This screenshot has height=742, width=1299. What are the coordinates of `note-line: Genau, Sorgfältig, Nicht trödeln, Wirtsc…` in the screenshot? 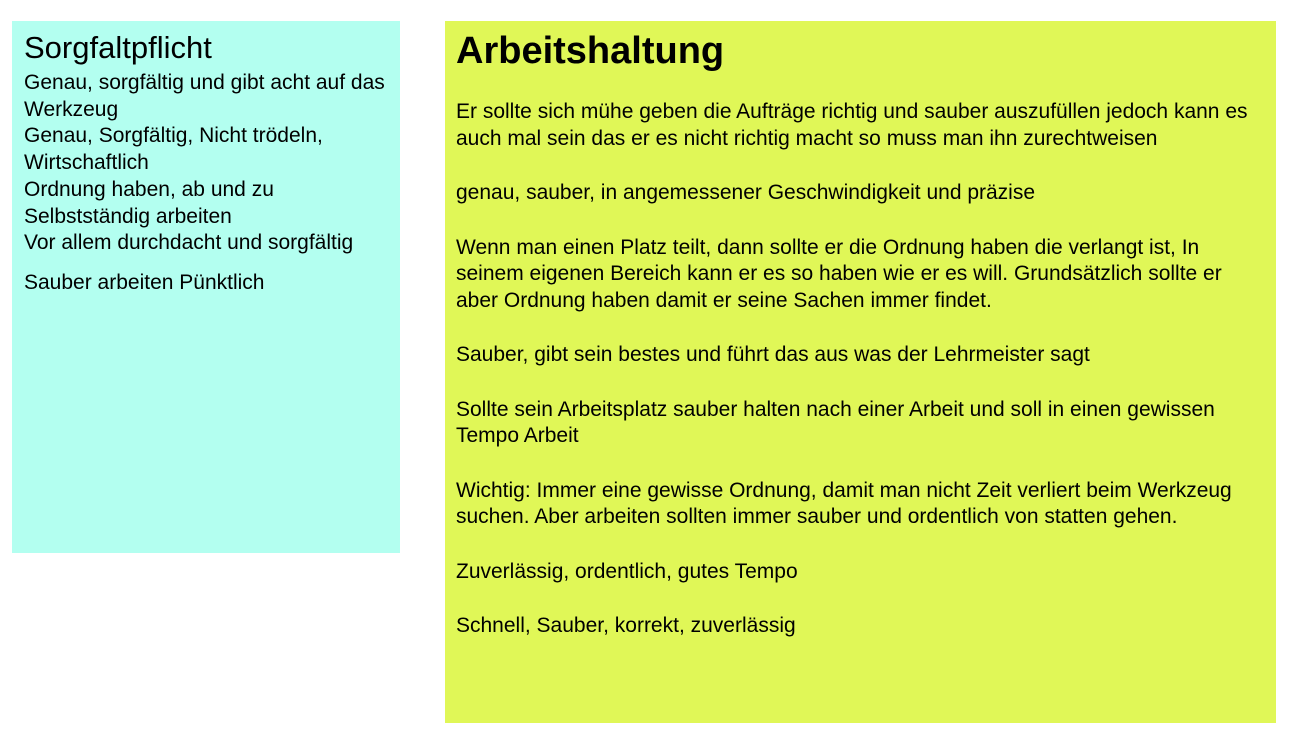 It's located at (173, 149).